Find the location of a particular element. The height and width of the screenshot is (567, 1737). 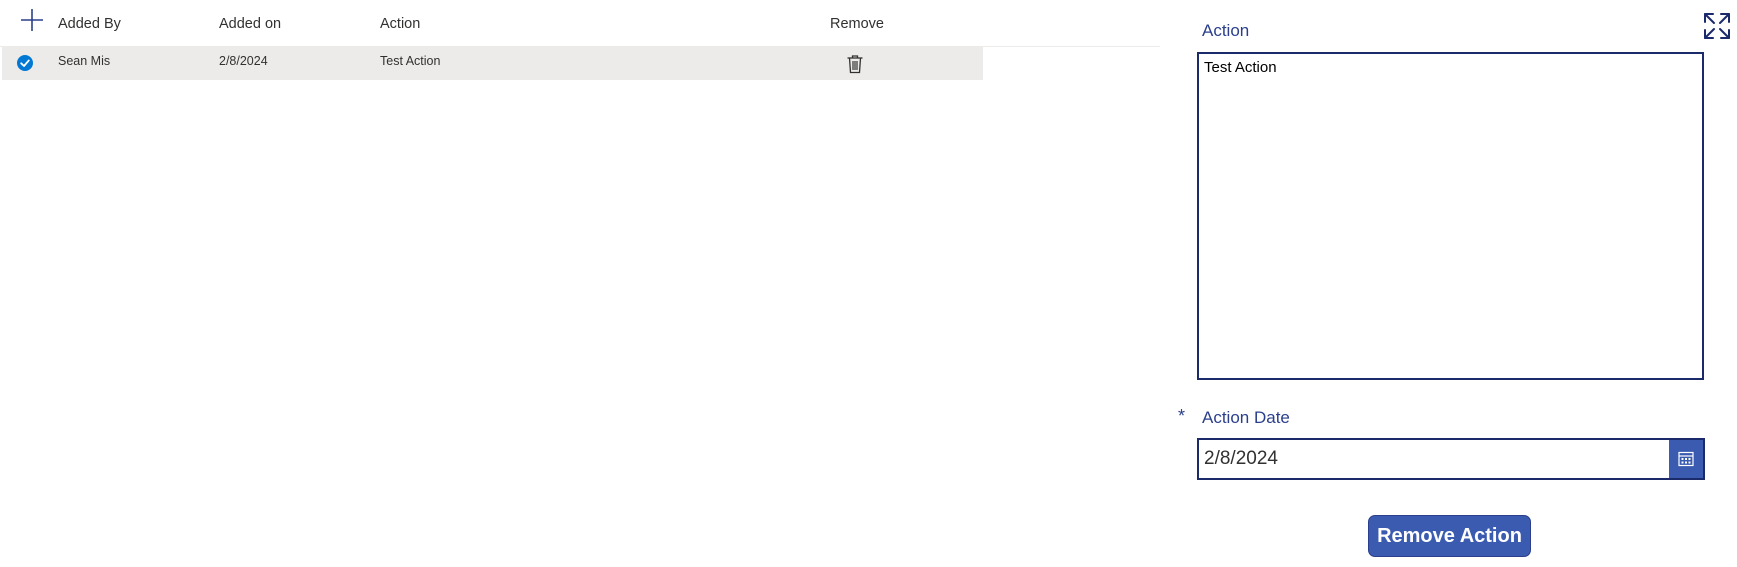

column-header-added-by: Added By is located at coordinates (89, 24).